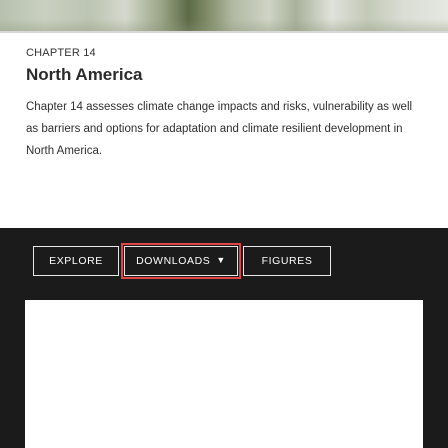 The width and height of the screenshot is (448, 448). Describe the element at coordinates (224, 32) in the screenshot. I see `banner-divider` at that location.